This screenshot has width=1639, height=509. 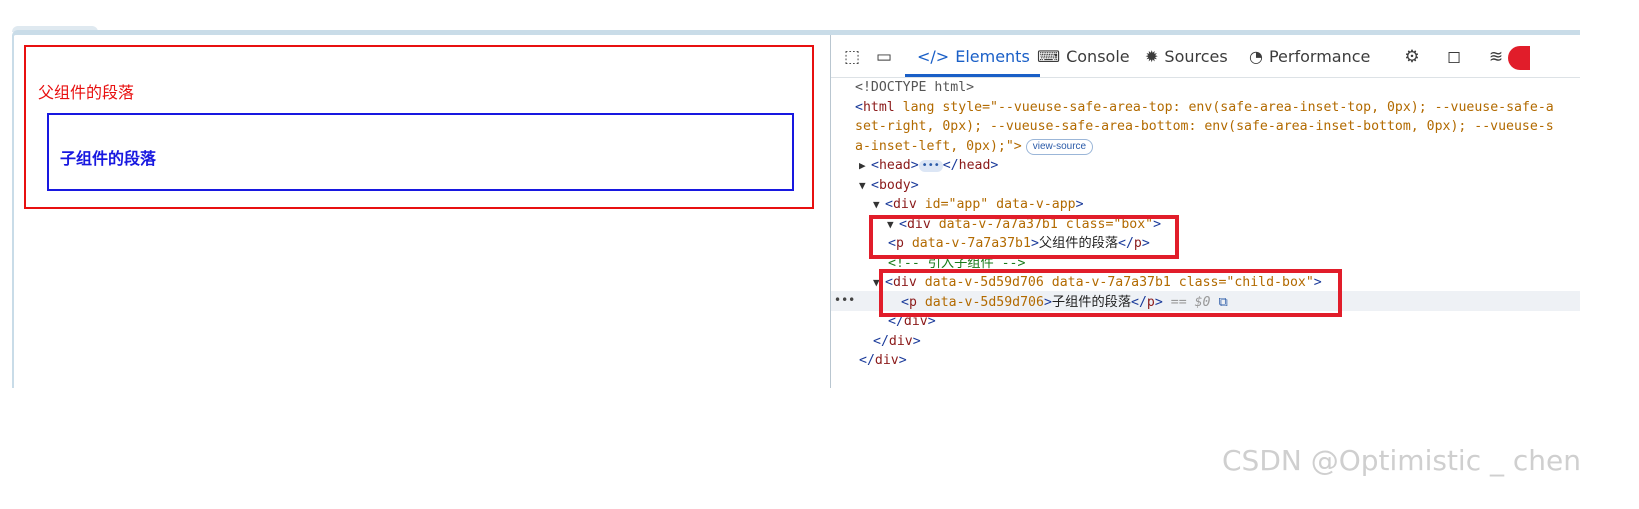 I want to click on close-div-line-3: </div>, so click(x=883, y=360).